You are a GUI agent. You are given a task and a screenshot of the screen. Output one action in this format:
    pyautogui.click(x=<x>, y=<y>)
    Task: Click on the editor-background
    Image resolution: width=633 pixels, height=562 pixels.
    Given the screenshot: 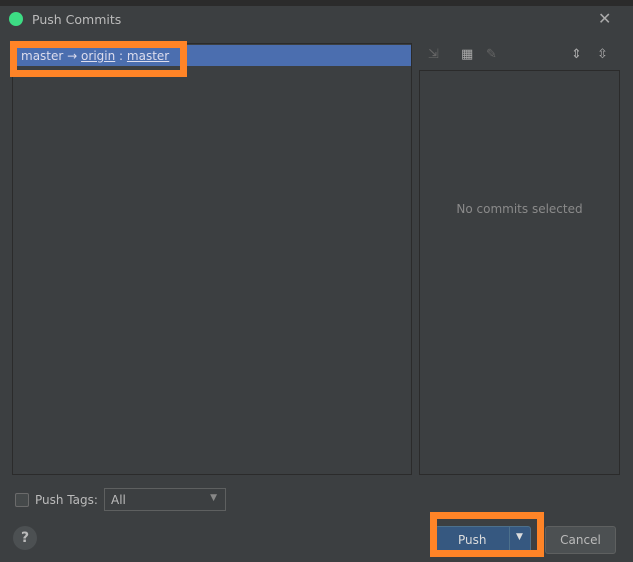 What is the action you would take?
    pyautogui.click(x=316, y=3)
    